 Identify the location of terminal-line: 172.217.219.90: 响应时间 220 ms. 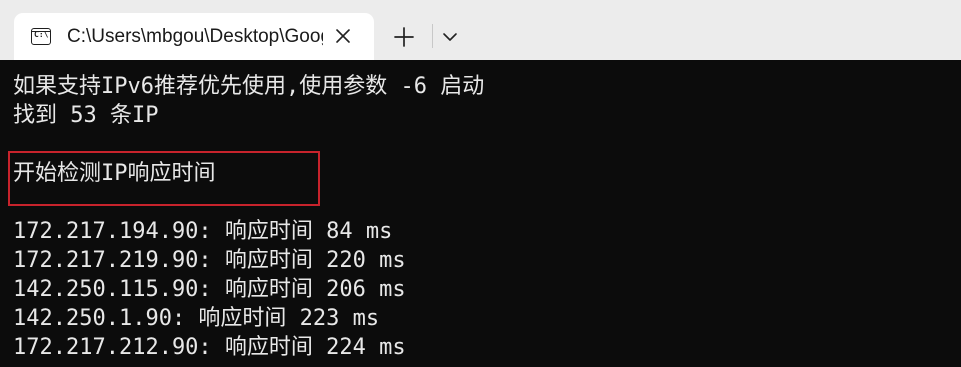
(209, 260).